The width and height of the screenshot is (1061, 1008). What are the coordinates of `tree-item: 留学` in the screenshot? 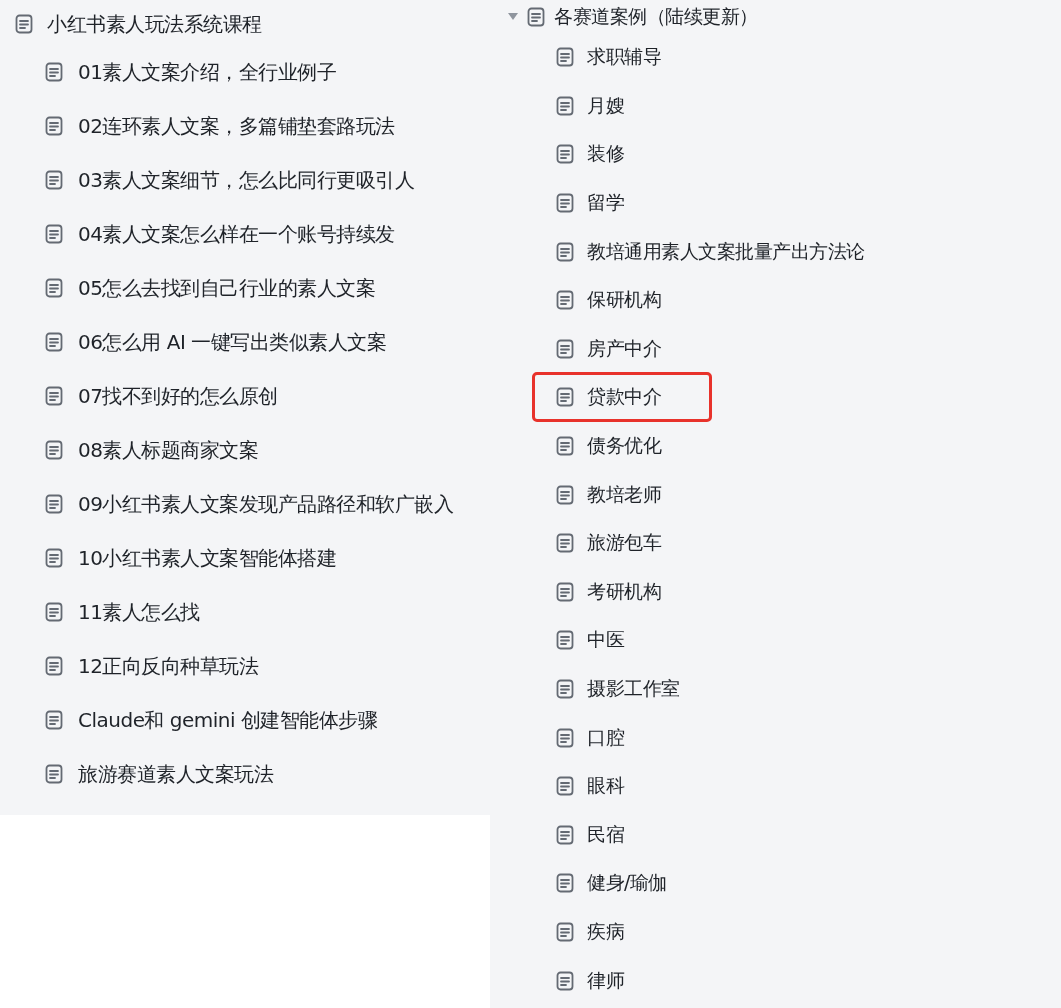 It's located at (605, 203).